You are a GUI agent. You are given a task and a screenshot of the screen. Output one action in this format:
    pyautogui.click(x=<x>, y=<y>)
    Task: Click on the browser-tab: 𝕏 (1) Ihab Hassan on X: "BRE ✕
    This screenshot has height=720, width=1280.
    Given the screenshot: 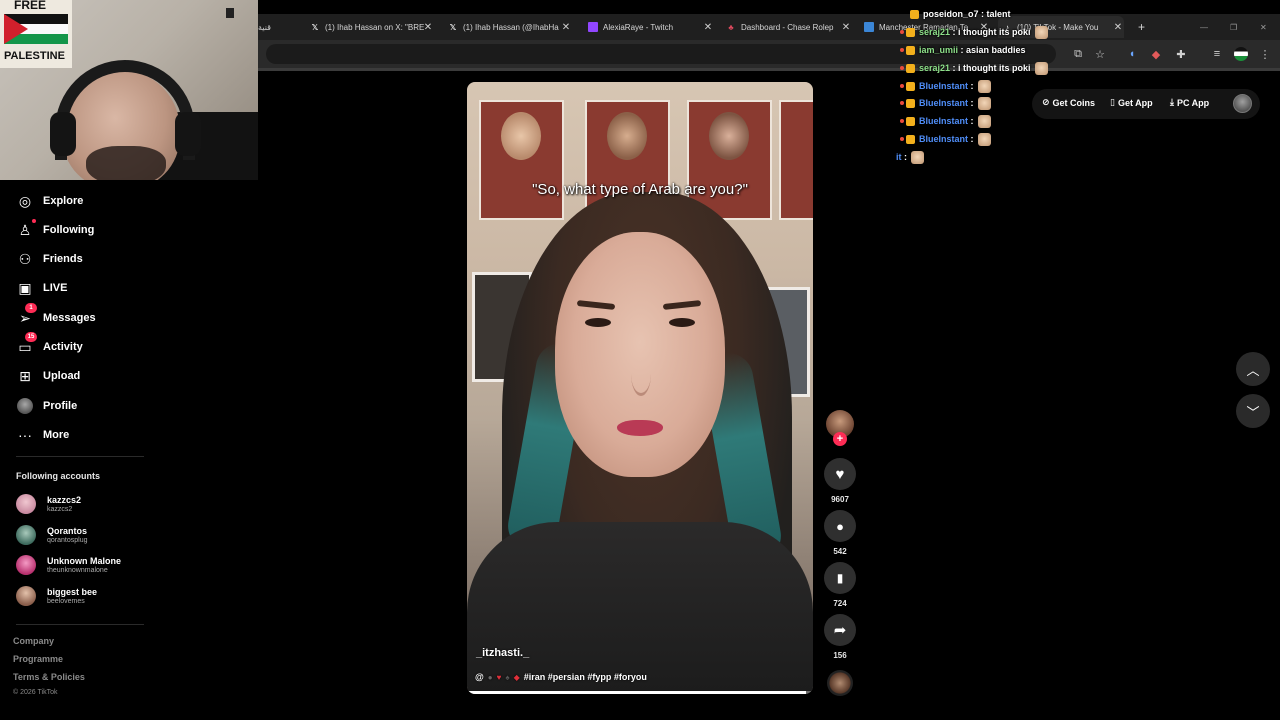 What is the action you would take?
    pyautogui.click(x=372, y=27)
    